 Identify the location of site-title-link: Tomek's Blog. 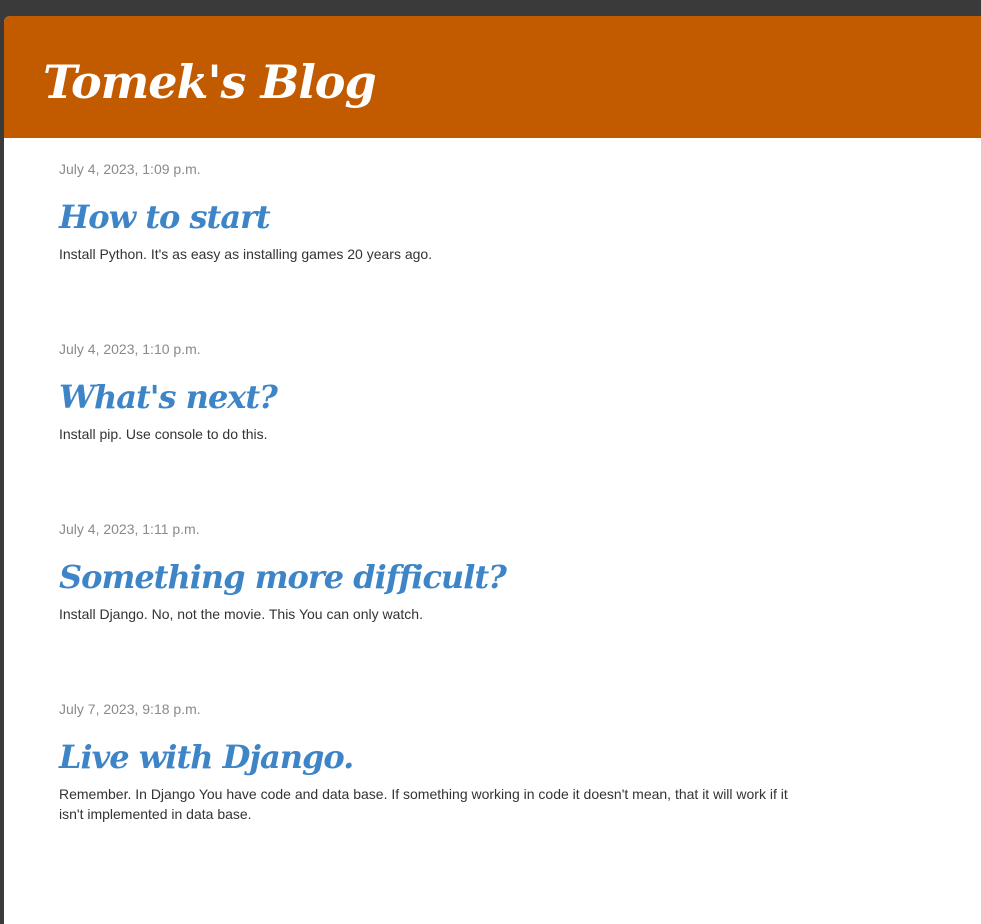
(210, 82).